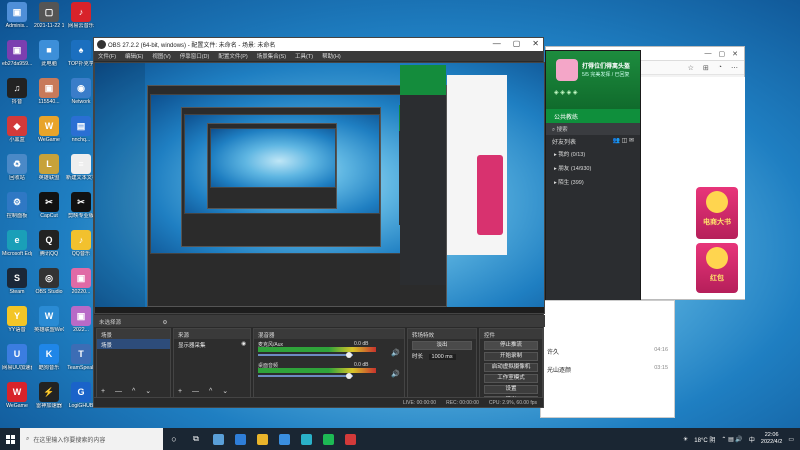  Describe the element at coordinates (10, 439) in the screenshot. I see `start-button` at that location.